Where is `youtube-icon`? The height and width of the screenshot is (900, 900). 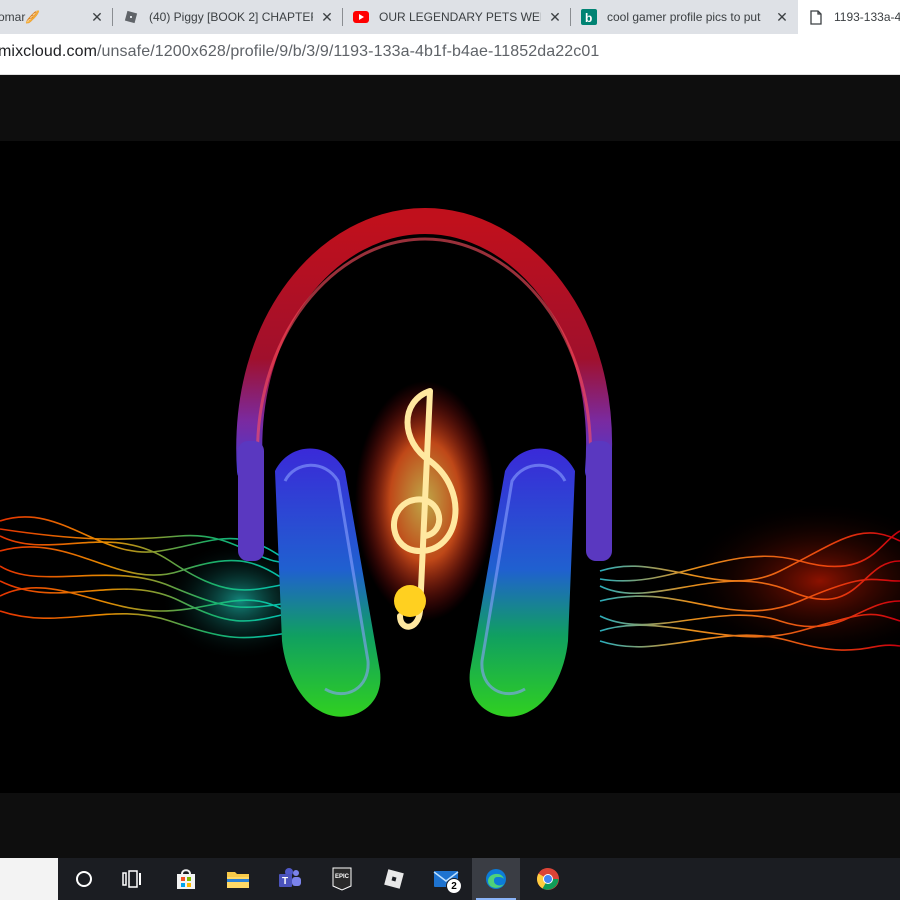 youtube-icon is located at coordinates (361, 17).